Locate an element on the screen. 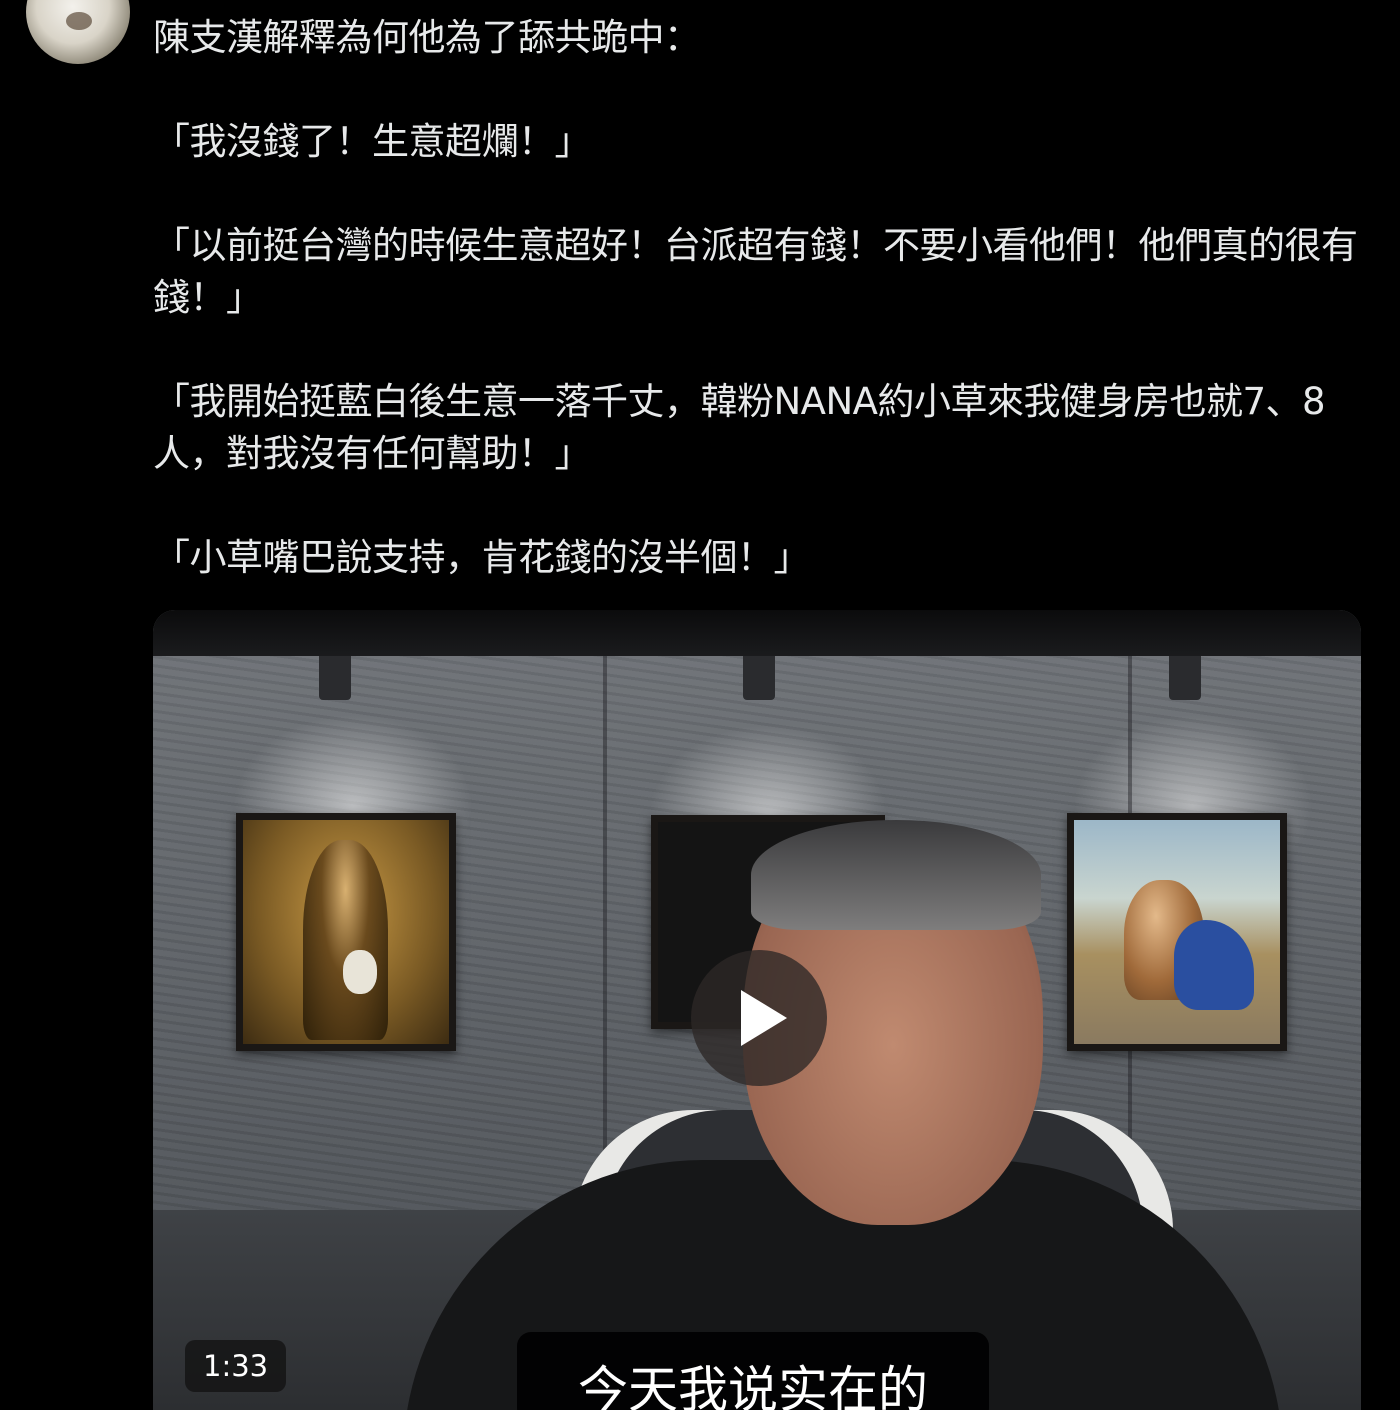 The width and height of the screenshot is (1400, 1410). painting-left is located at coordinates (346, 932).